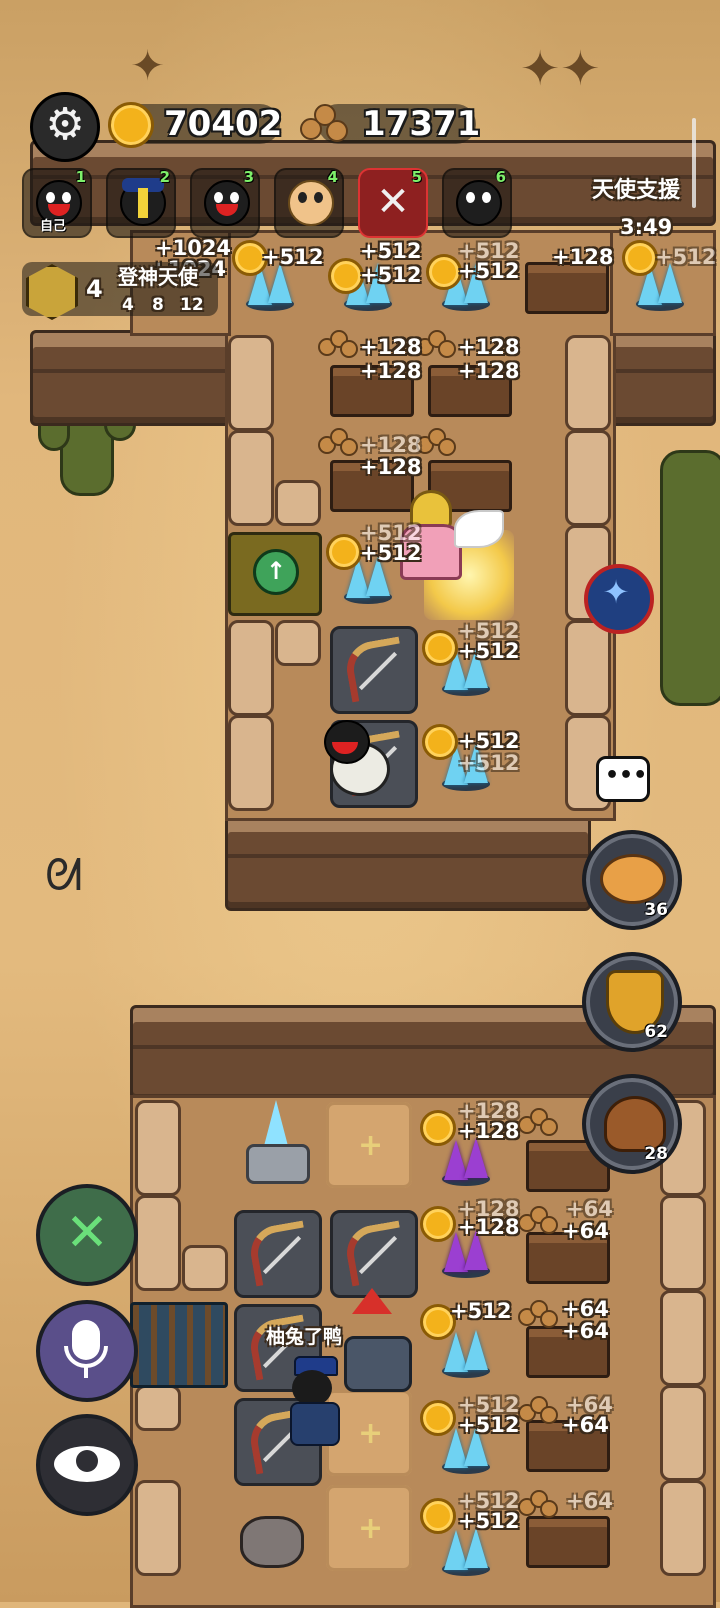 Image resolution: width=720 pixels, height=1608 pixels. I want to click on player-slot-number: 3, so click(248, 177).